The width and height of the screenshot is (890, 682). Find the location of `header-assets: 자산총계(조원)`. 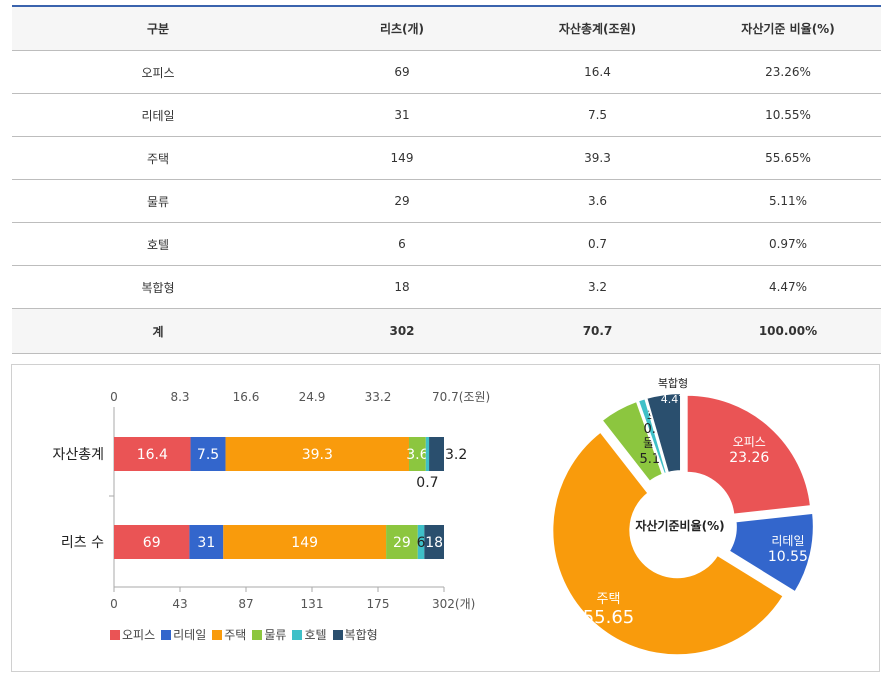

header-assets: 자산총계(조원) is located at coordinates (597, 29).